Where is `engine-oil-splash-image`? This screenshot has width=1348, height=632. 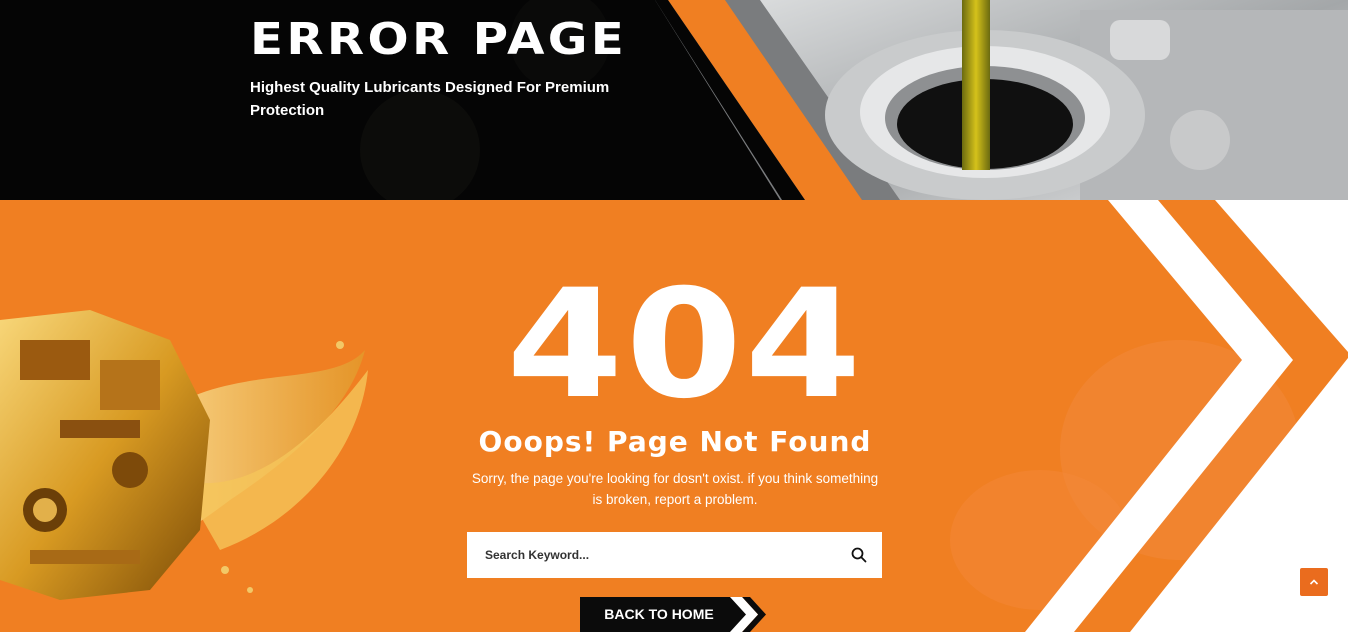
engine-oil-splash-image is located at coordinates (184, 455).